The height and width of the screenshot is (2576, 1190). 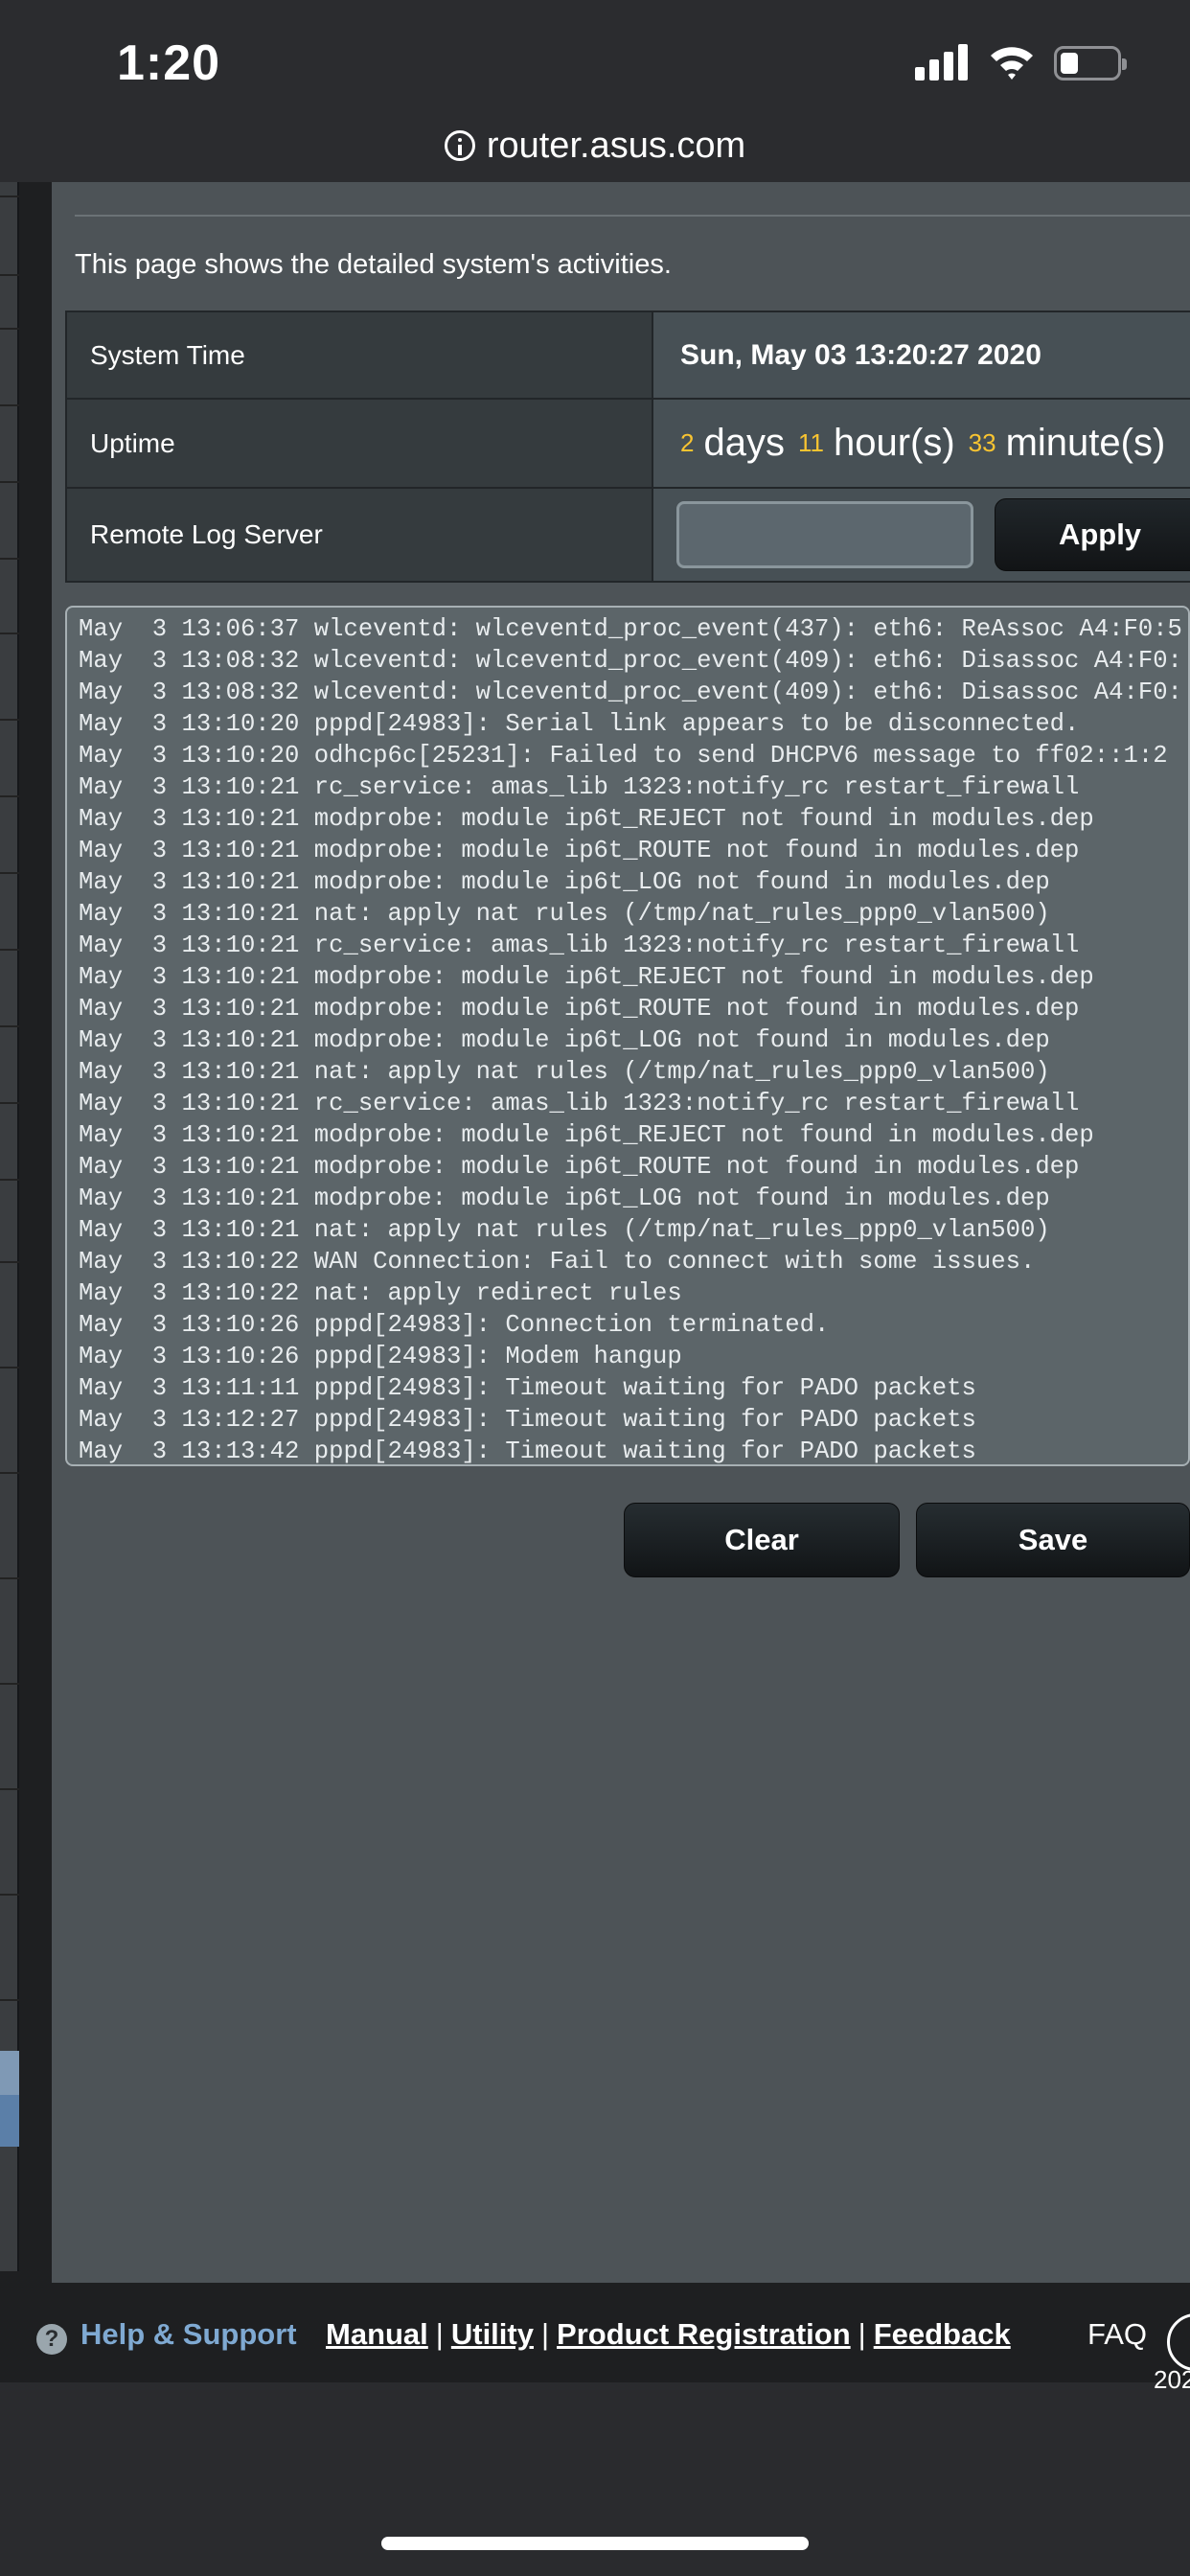 I want to click on remote-log-label: Remote Log Server, so click(x=359, y=535).